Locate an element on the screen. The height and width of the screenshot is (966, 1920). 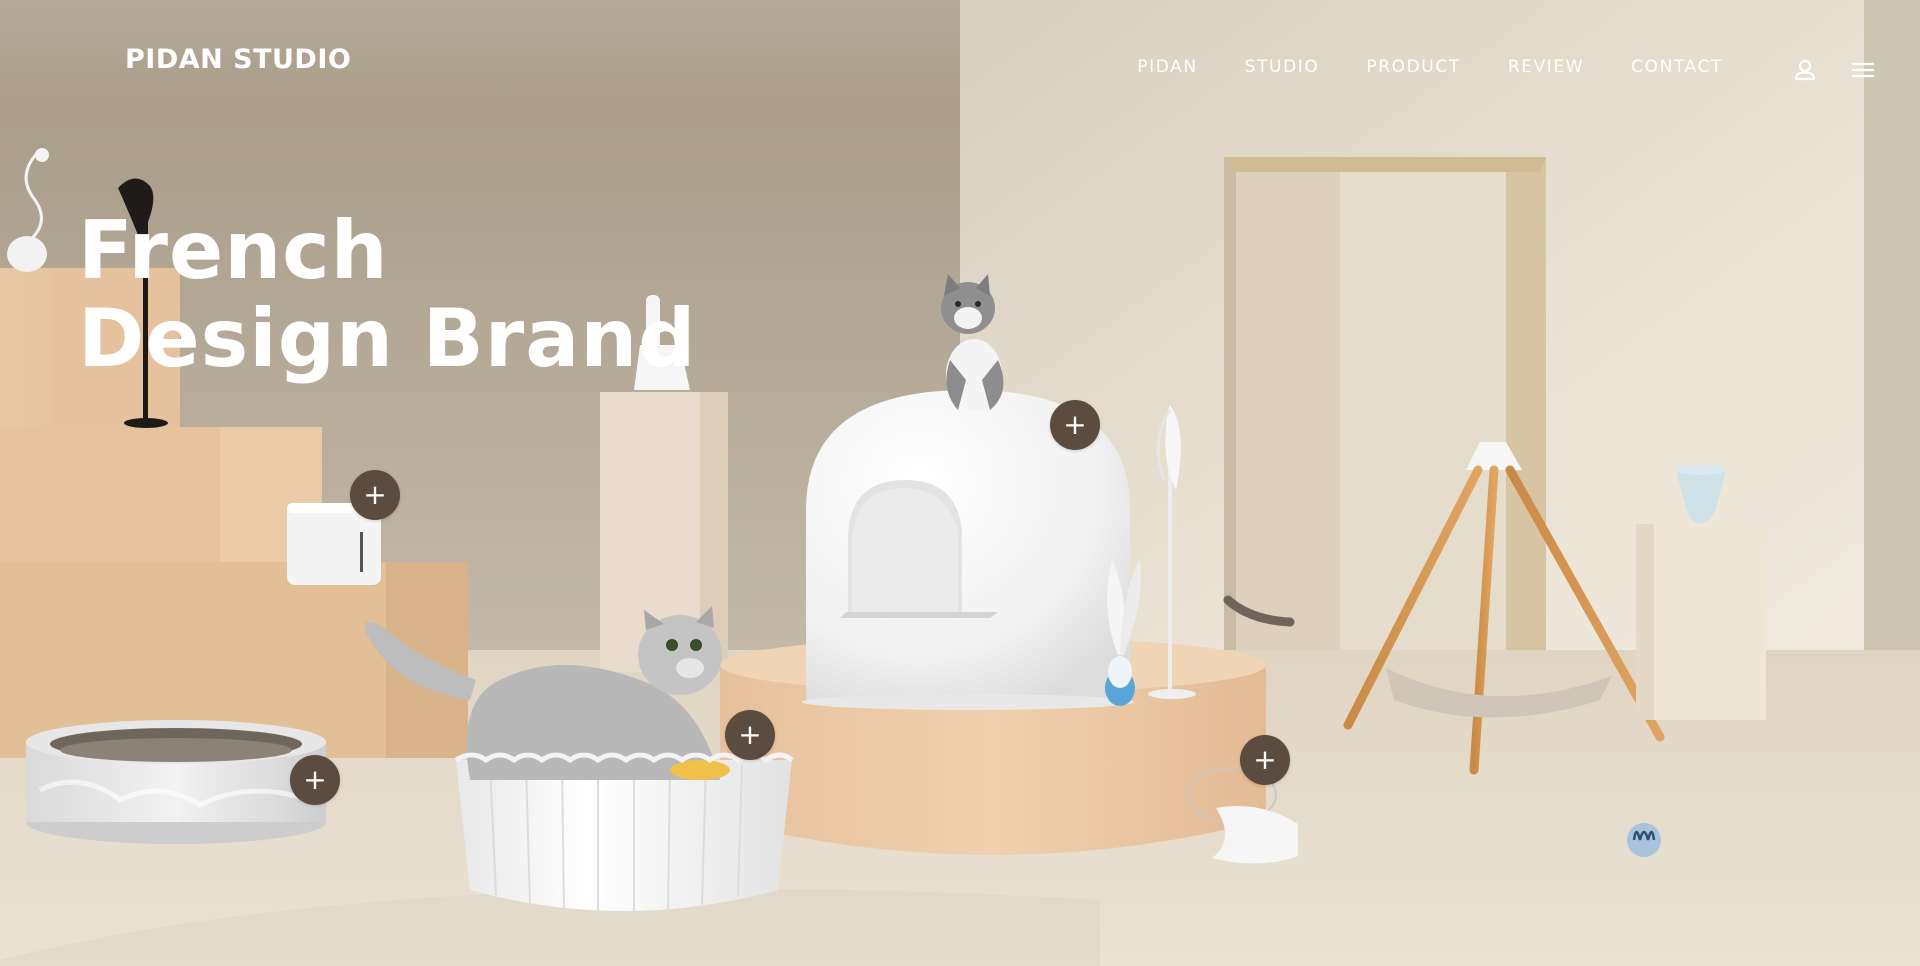
hamburger-menu-icon is located at coordinates (1863, 70).